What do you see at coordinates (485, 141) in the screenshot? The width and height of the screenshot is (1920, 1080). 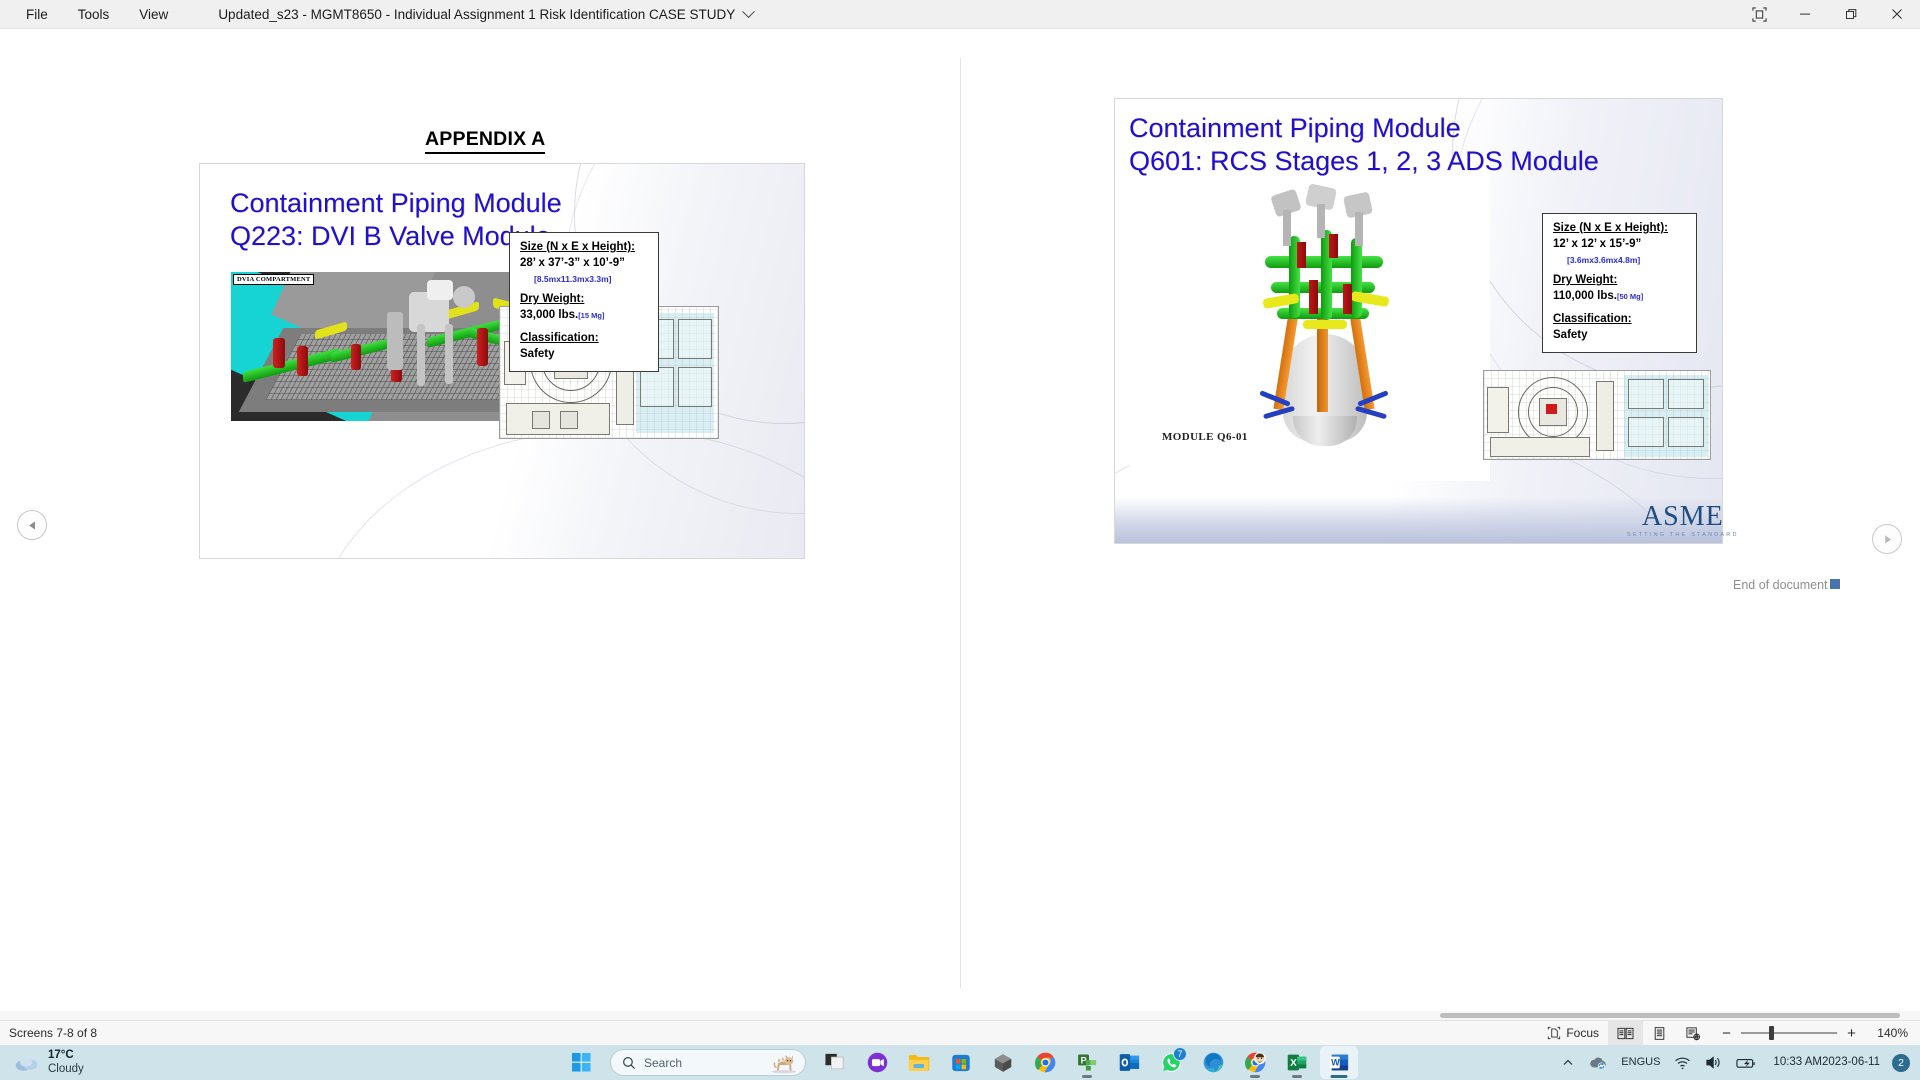 I see `appendix-heading: APPENDIX A` at bounding box center [485, 141].